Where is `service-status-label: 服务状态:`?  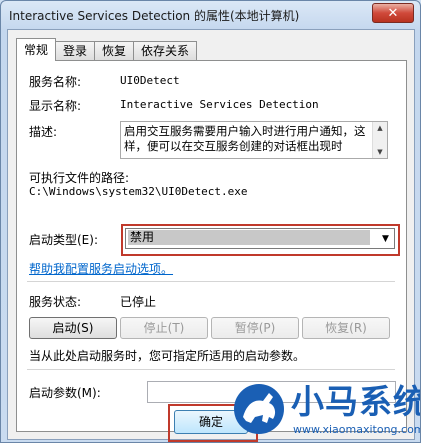 service-status-label: 服务状态: is located at coordinates (55, 302).